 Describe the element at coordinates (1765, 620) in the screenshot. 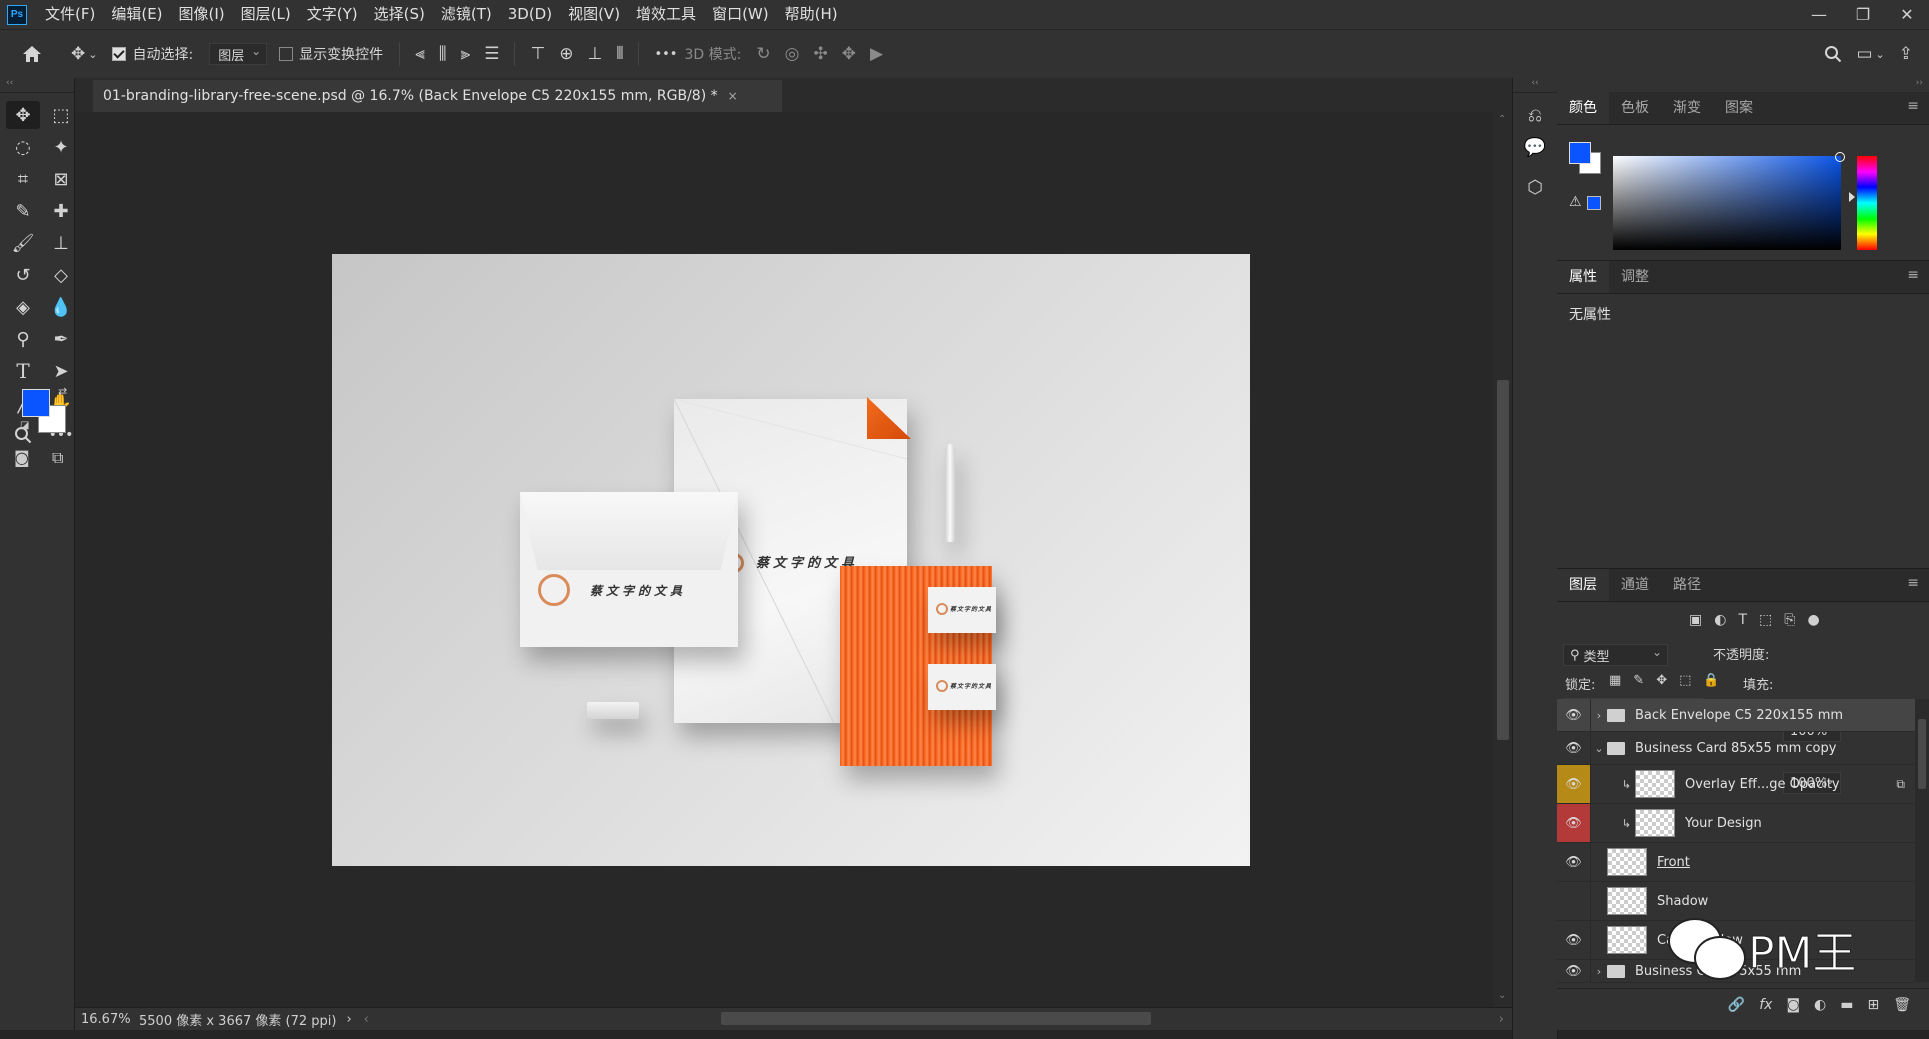

I see `filter-shape-icon: ⬚` at that location.